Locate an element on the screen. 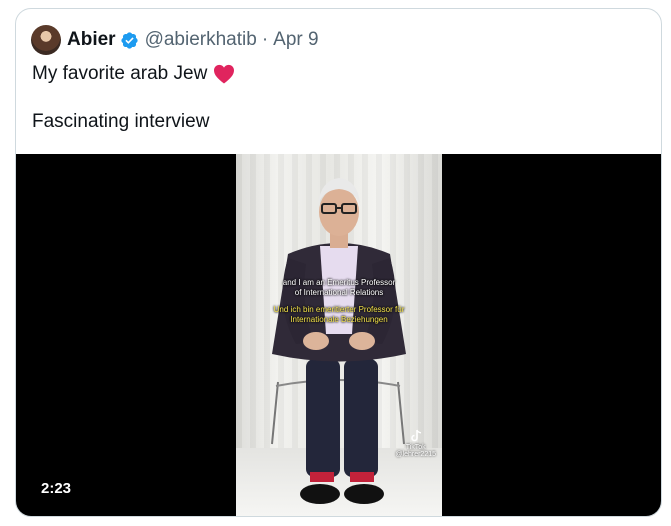  seated-man-figure is located at coordinates (338, 341).